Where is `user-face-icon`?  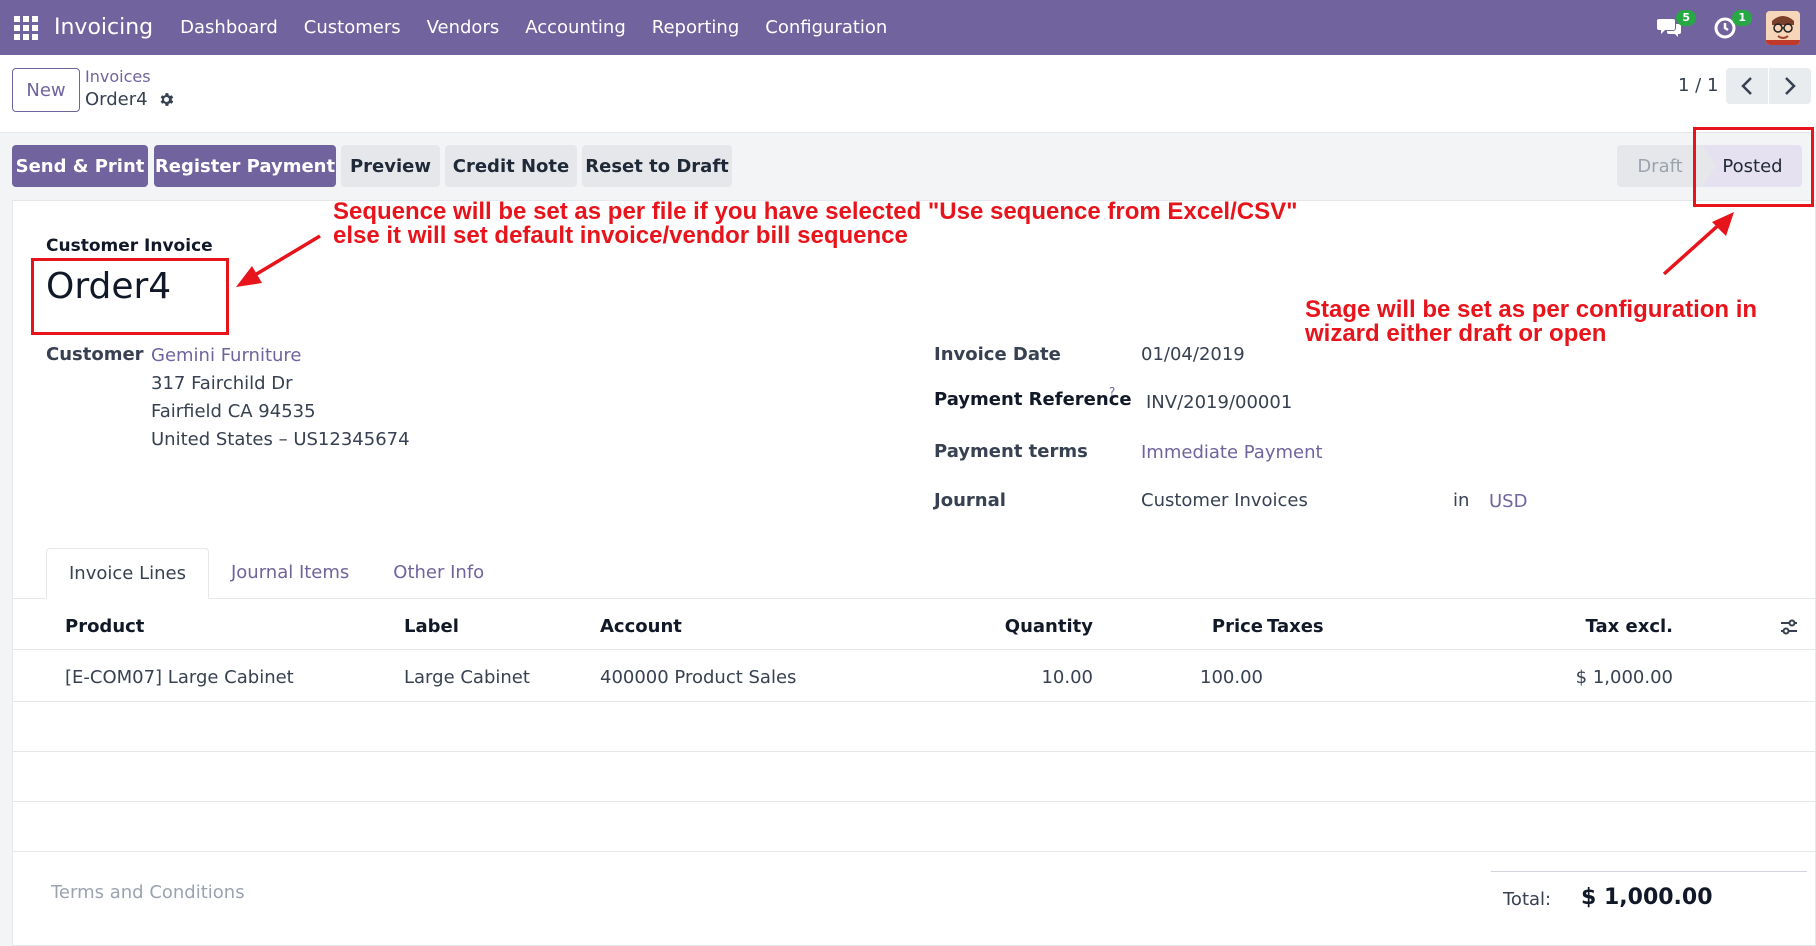
user-face-icon is located at coordinates (1783, 27).